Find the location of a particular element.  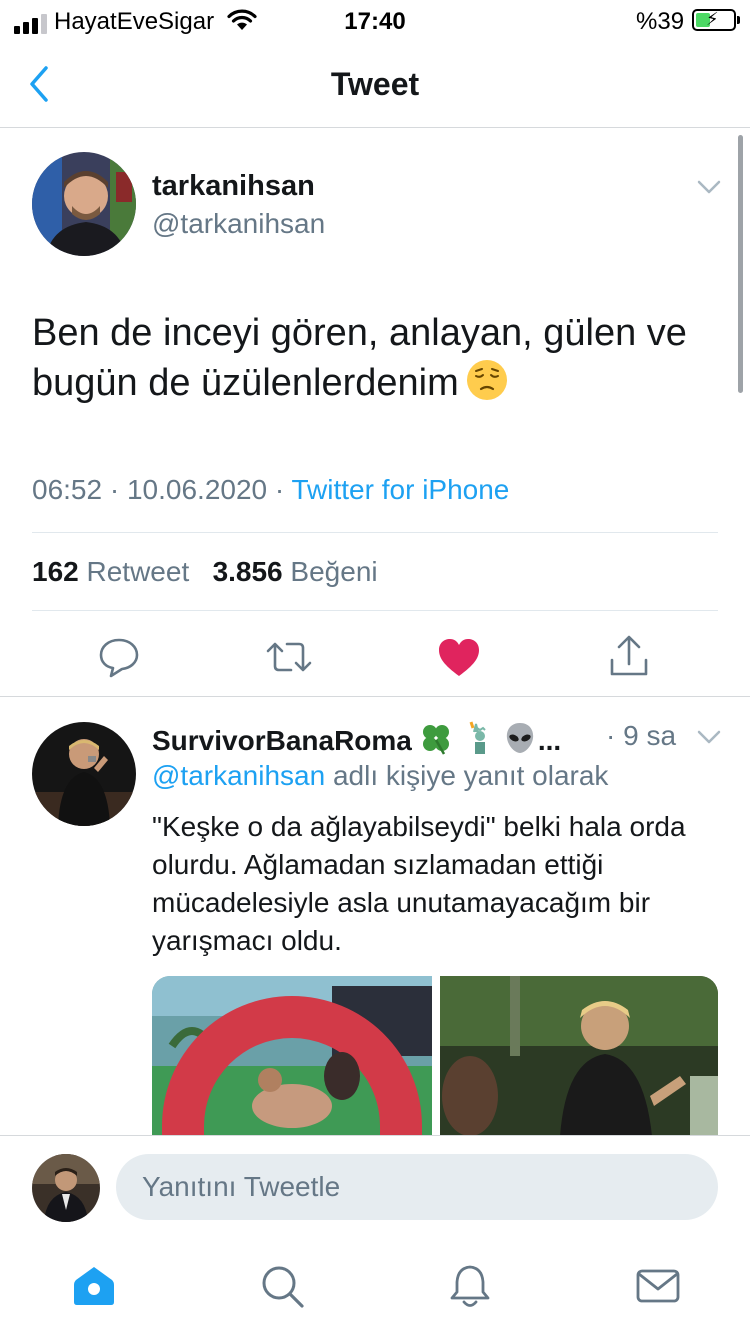

tab-search is located at coordinates (282, 1286).